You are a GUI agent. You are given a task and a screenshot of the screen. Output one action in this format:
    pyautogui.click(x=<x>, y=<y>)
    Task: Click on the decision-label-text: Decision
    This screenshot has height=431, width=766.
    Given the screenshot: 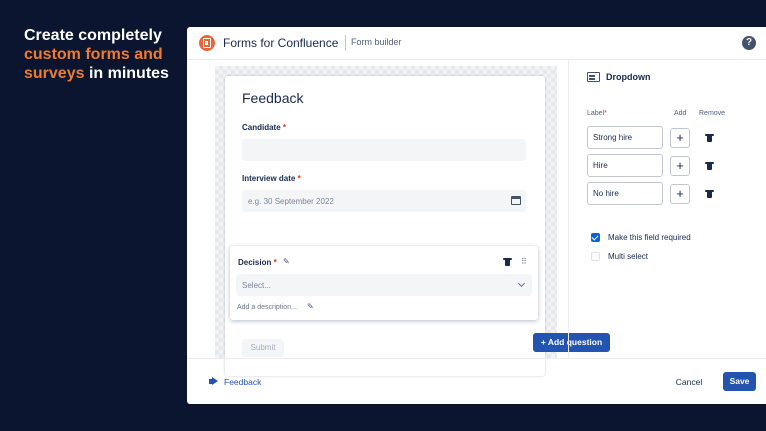 What is the action you would take?
    pyautogui.click(x=255, y=262)
    